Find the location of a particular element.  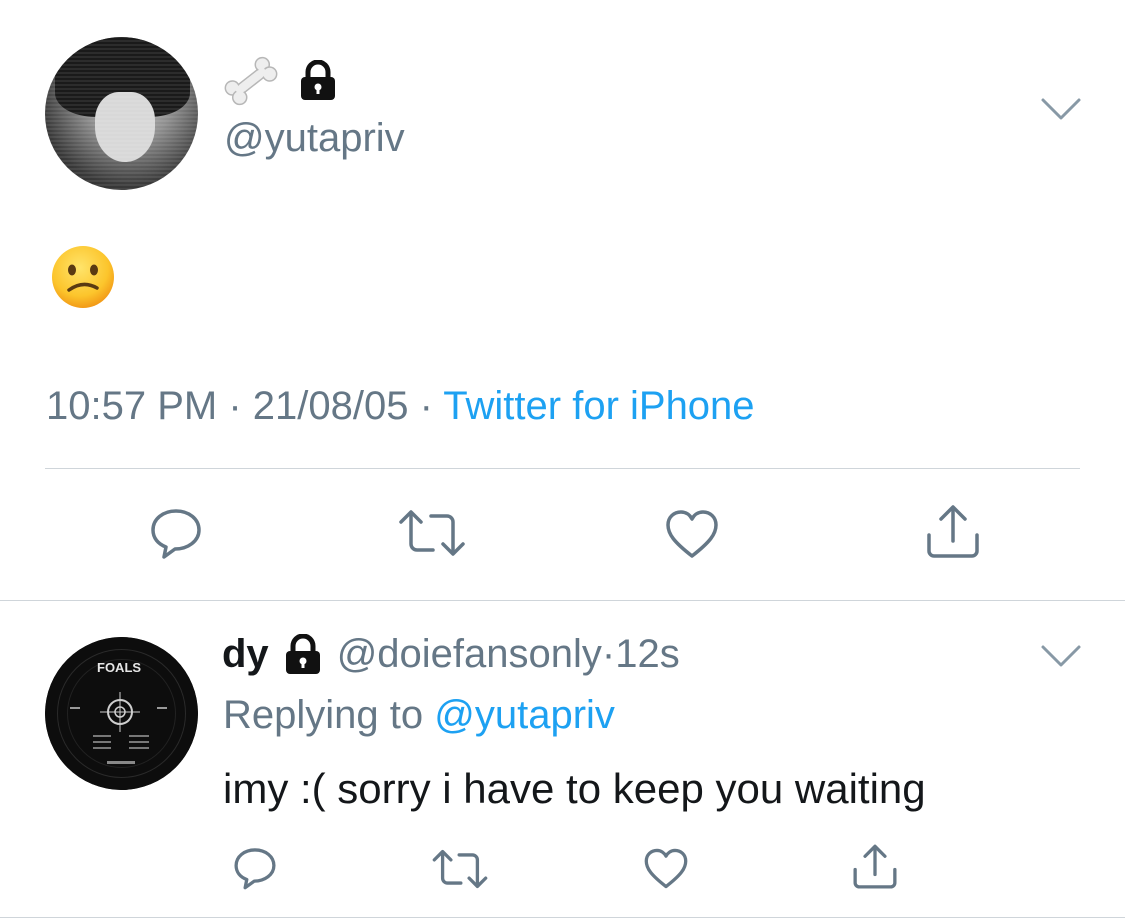

reply-time: 12s is located at coordinates (647, 654).